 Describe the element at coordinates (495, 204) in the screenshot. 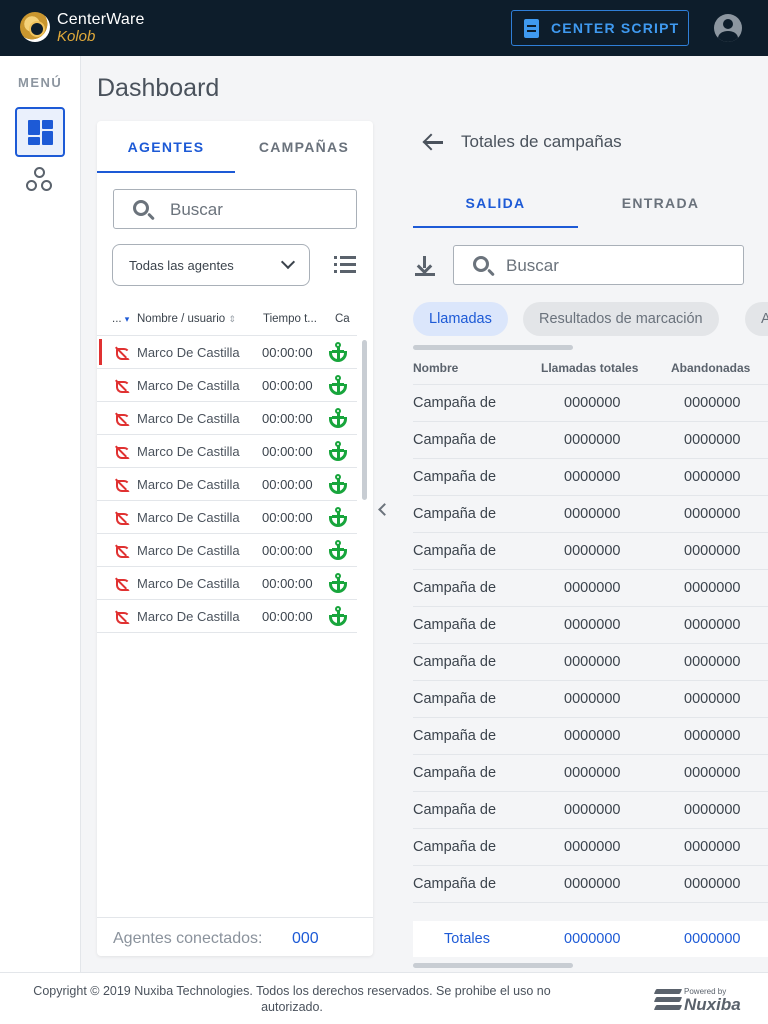

I see `tab-salida: SALIDA` at that location.